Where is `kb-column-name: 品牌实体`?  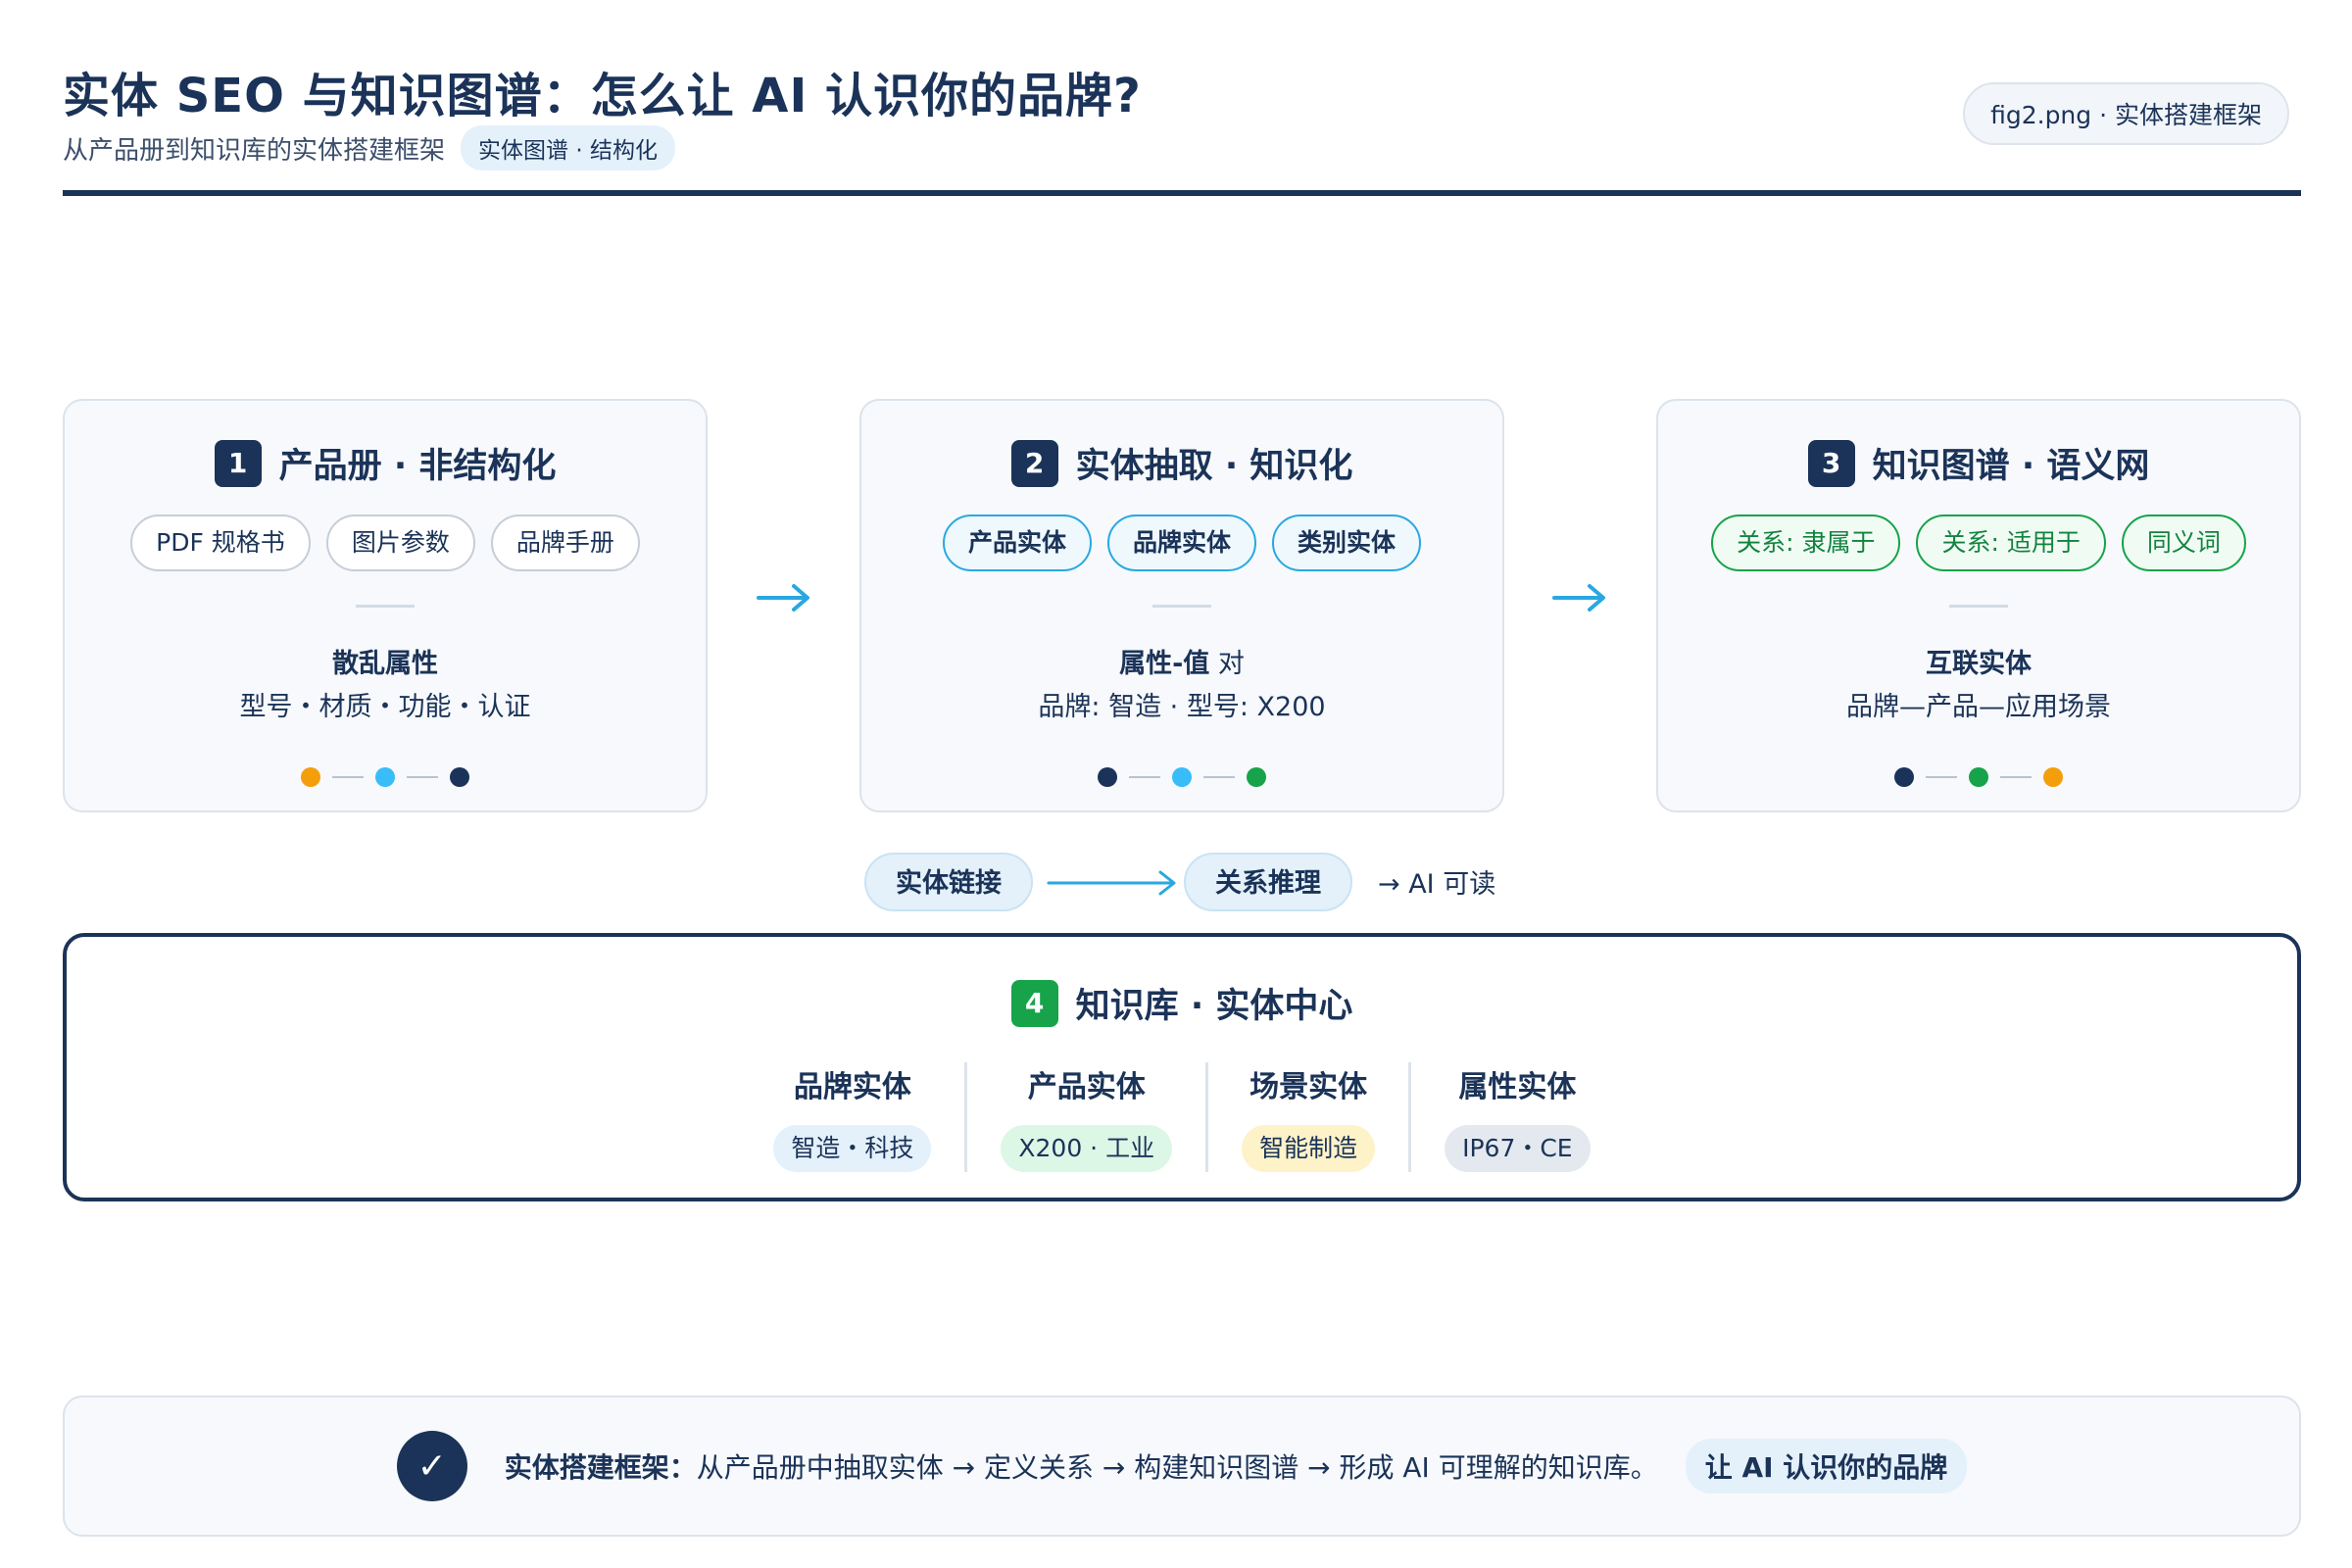
kb-column-name: 品牌实体 is located at coordinates (852, 1087).